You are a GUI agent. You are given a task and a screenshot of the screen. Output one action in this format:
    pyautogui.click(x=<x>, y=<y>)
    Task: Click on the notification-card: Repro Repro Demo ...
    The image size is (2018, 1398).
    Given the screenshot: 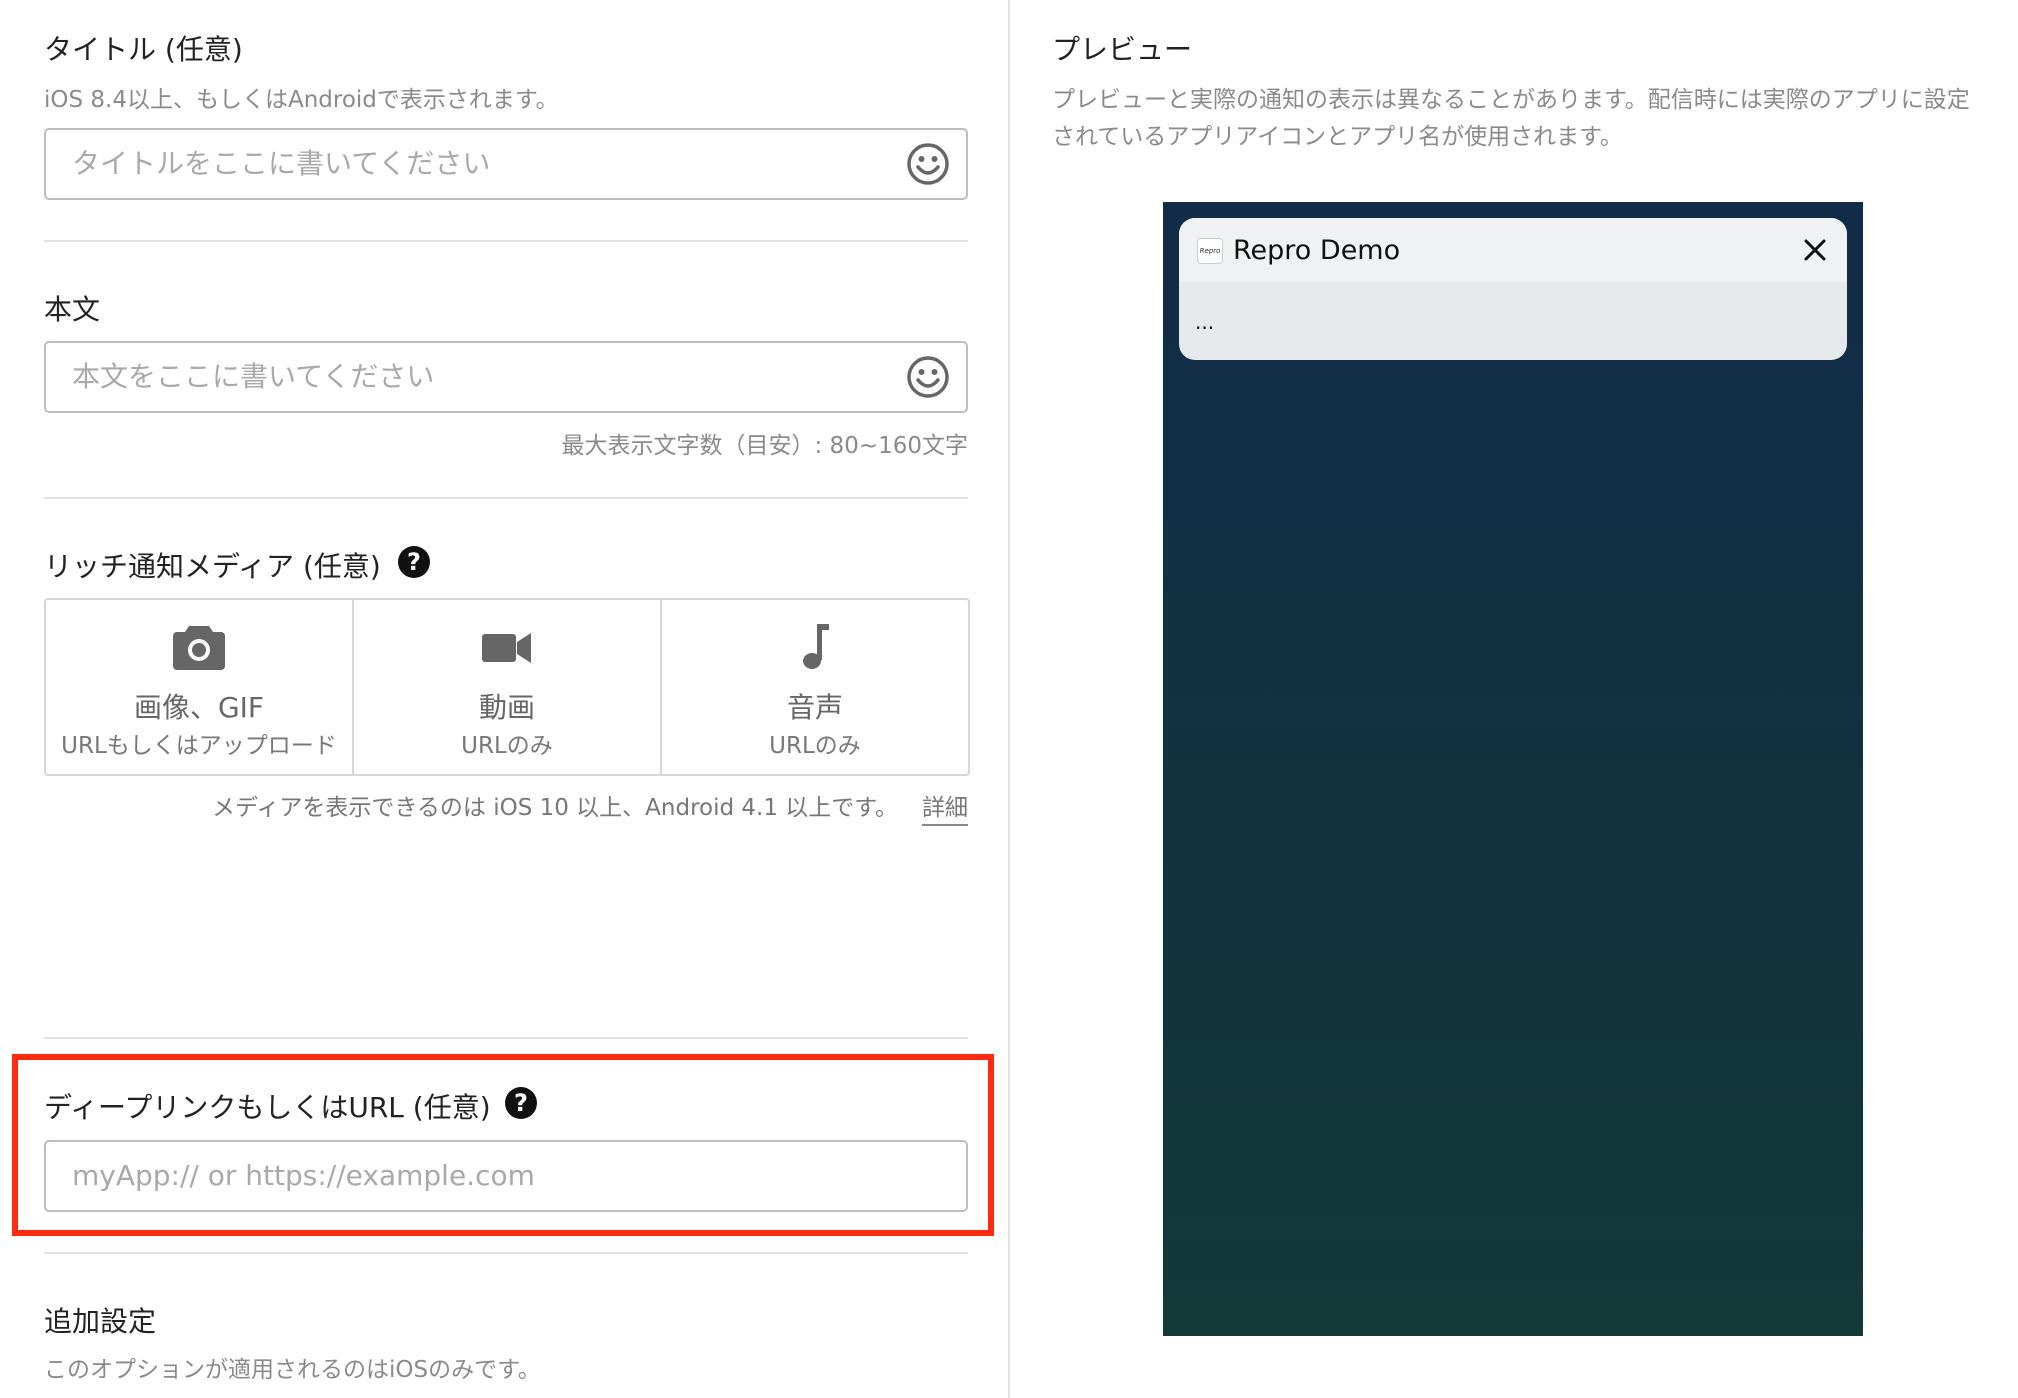 What is the action you would take?
    pyautogui.click(x=1513, y=289)
    